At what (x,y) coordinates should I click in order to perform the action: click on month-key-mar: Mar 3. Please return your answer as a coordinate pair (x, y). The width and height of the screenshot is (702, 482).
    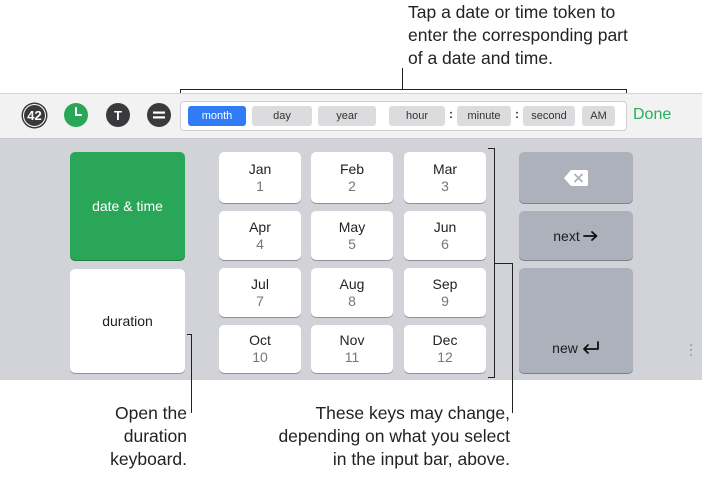
    Looking at the image, I should click on (445, 177).